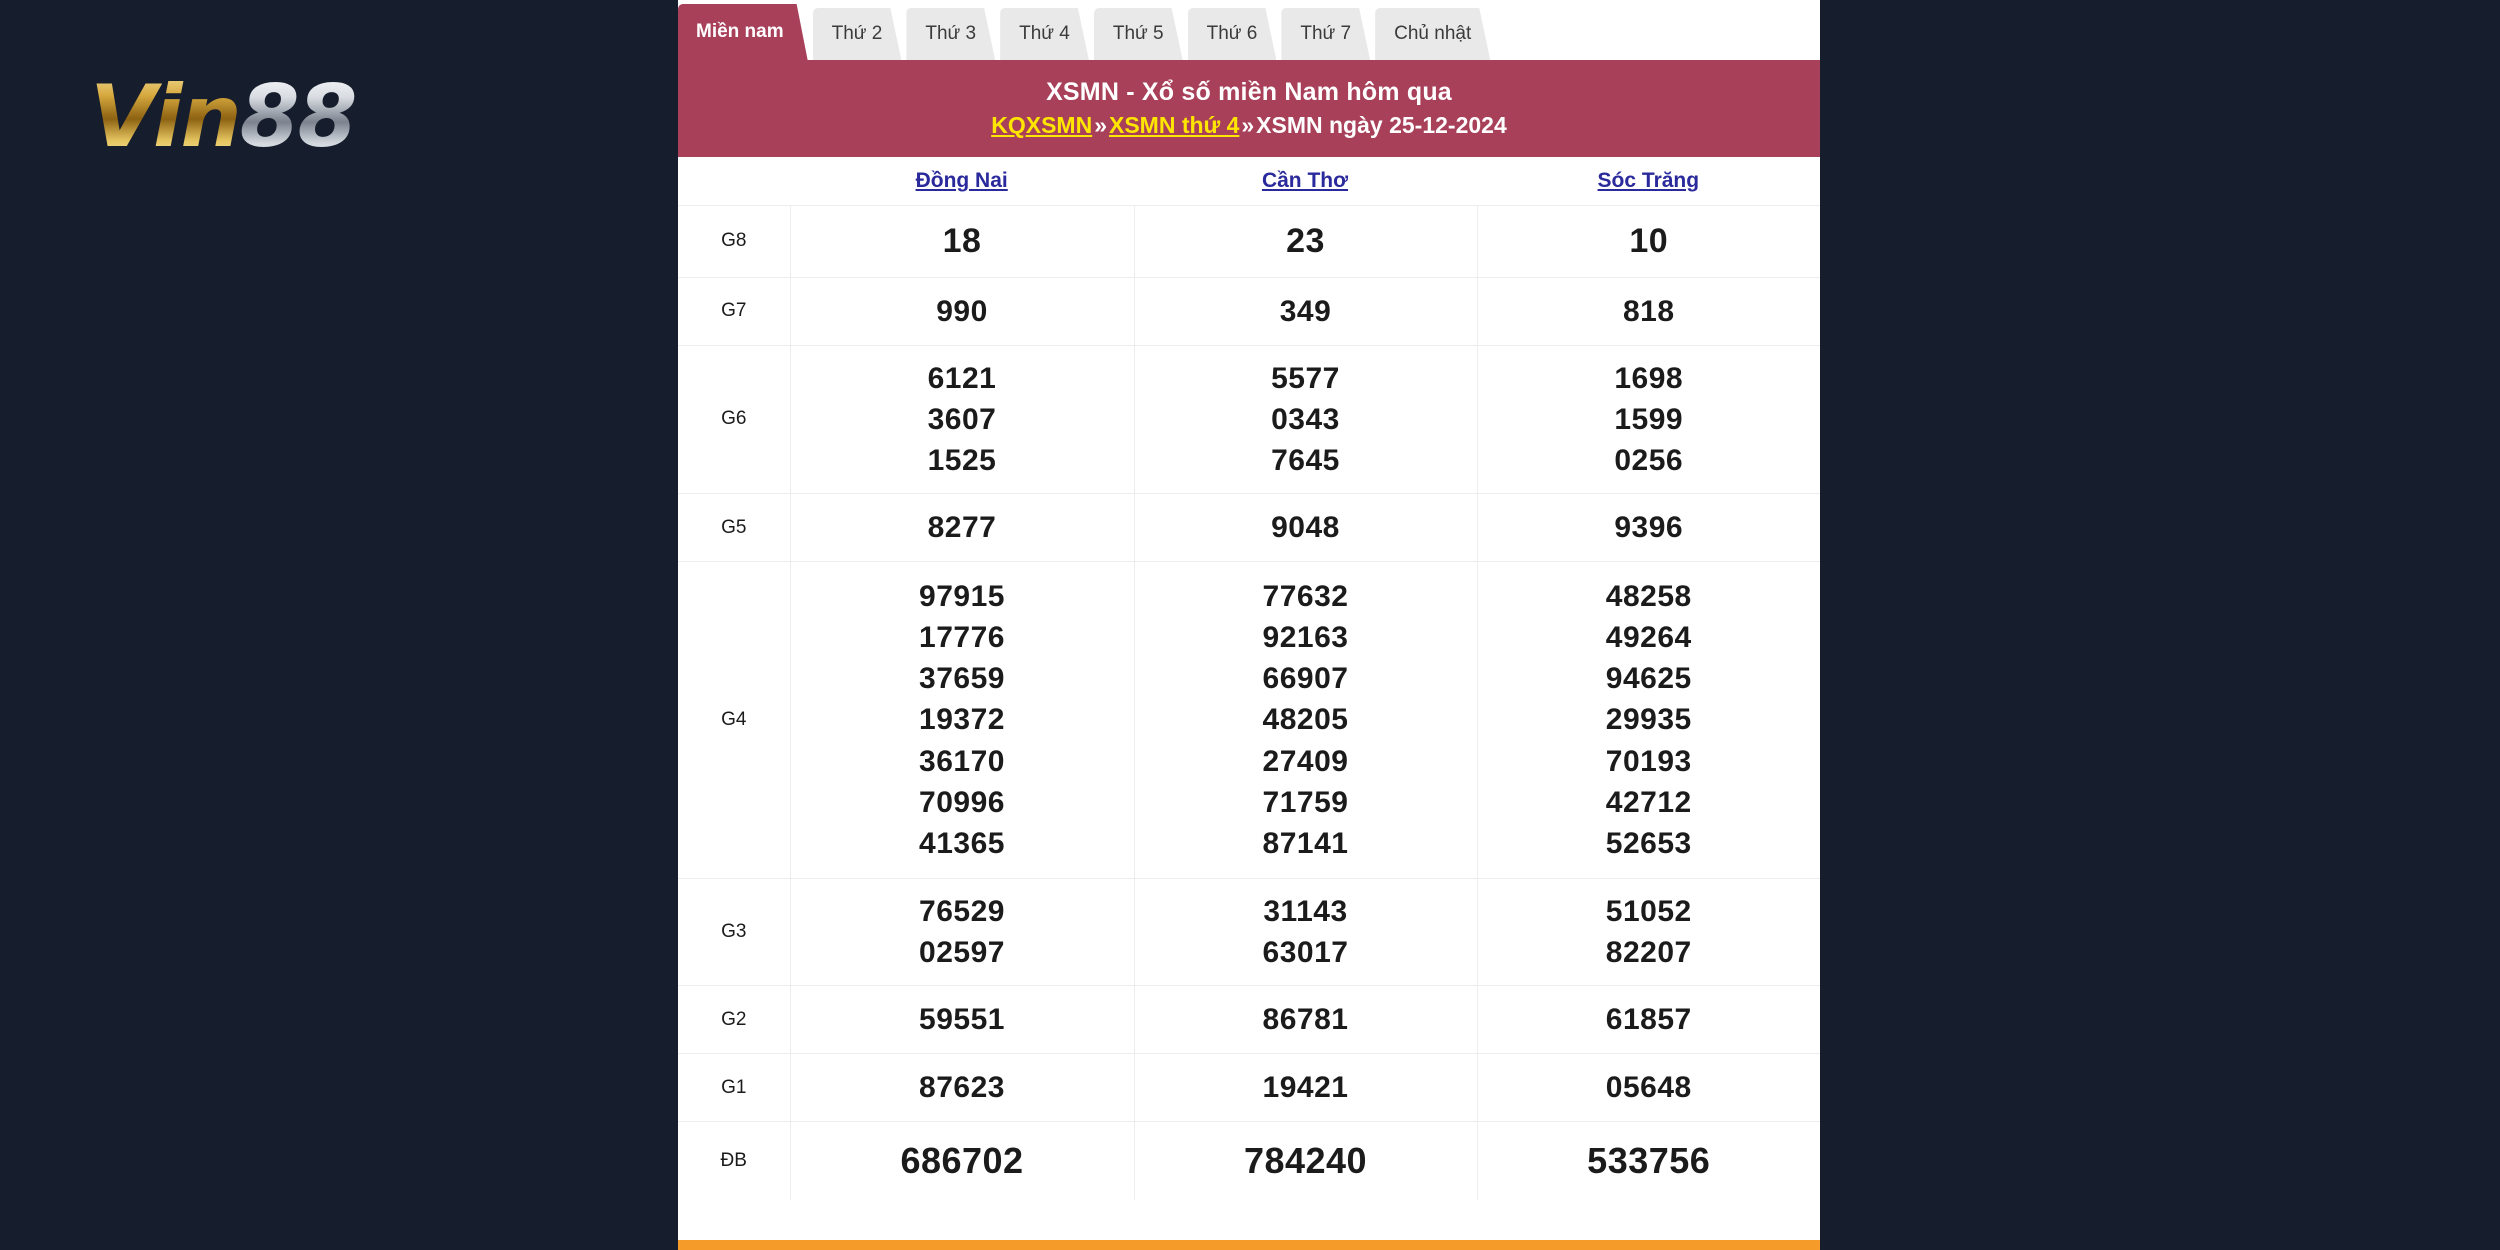 The height and width of the screenshot is (1250, 2500). What do you see at coordinates (1249, 419) in the screenshot?
I see `table-row: G6 6121 3607 1525 5577 0343 7645 1698 1599 0256` at bounding box center [1249, 419].